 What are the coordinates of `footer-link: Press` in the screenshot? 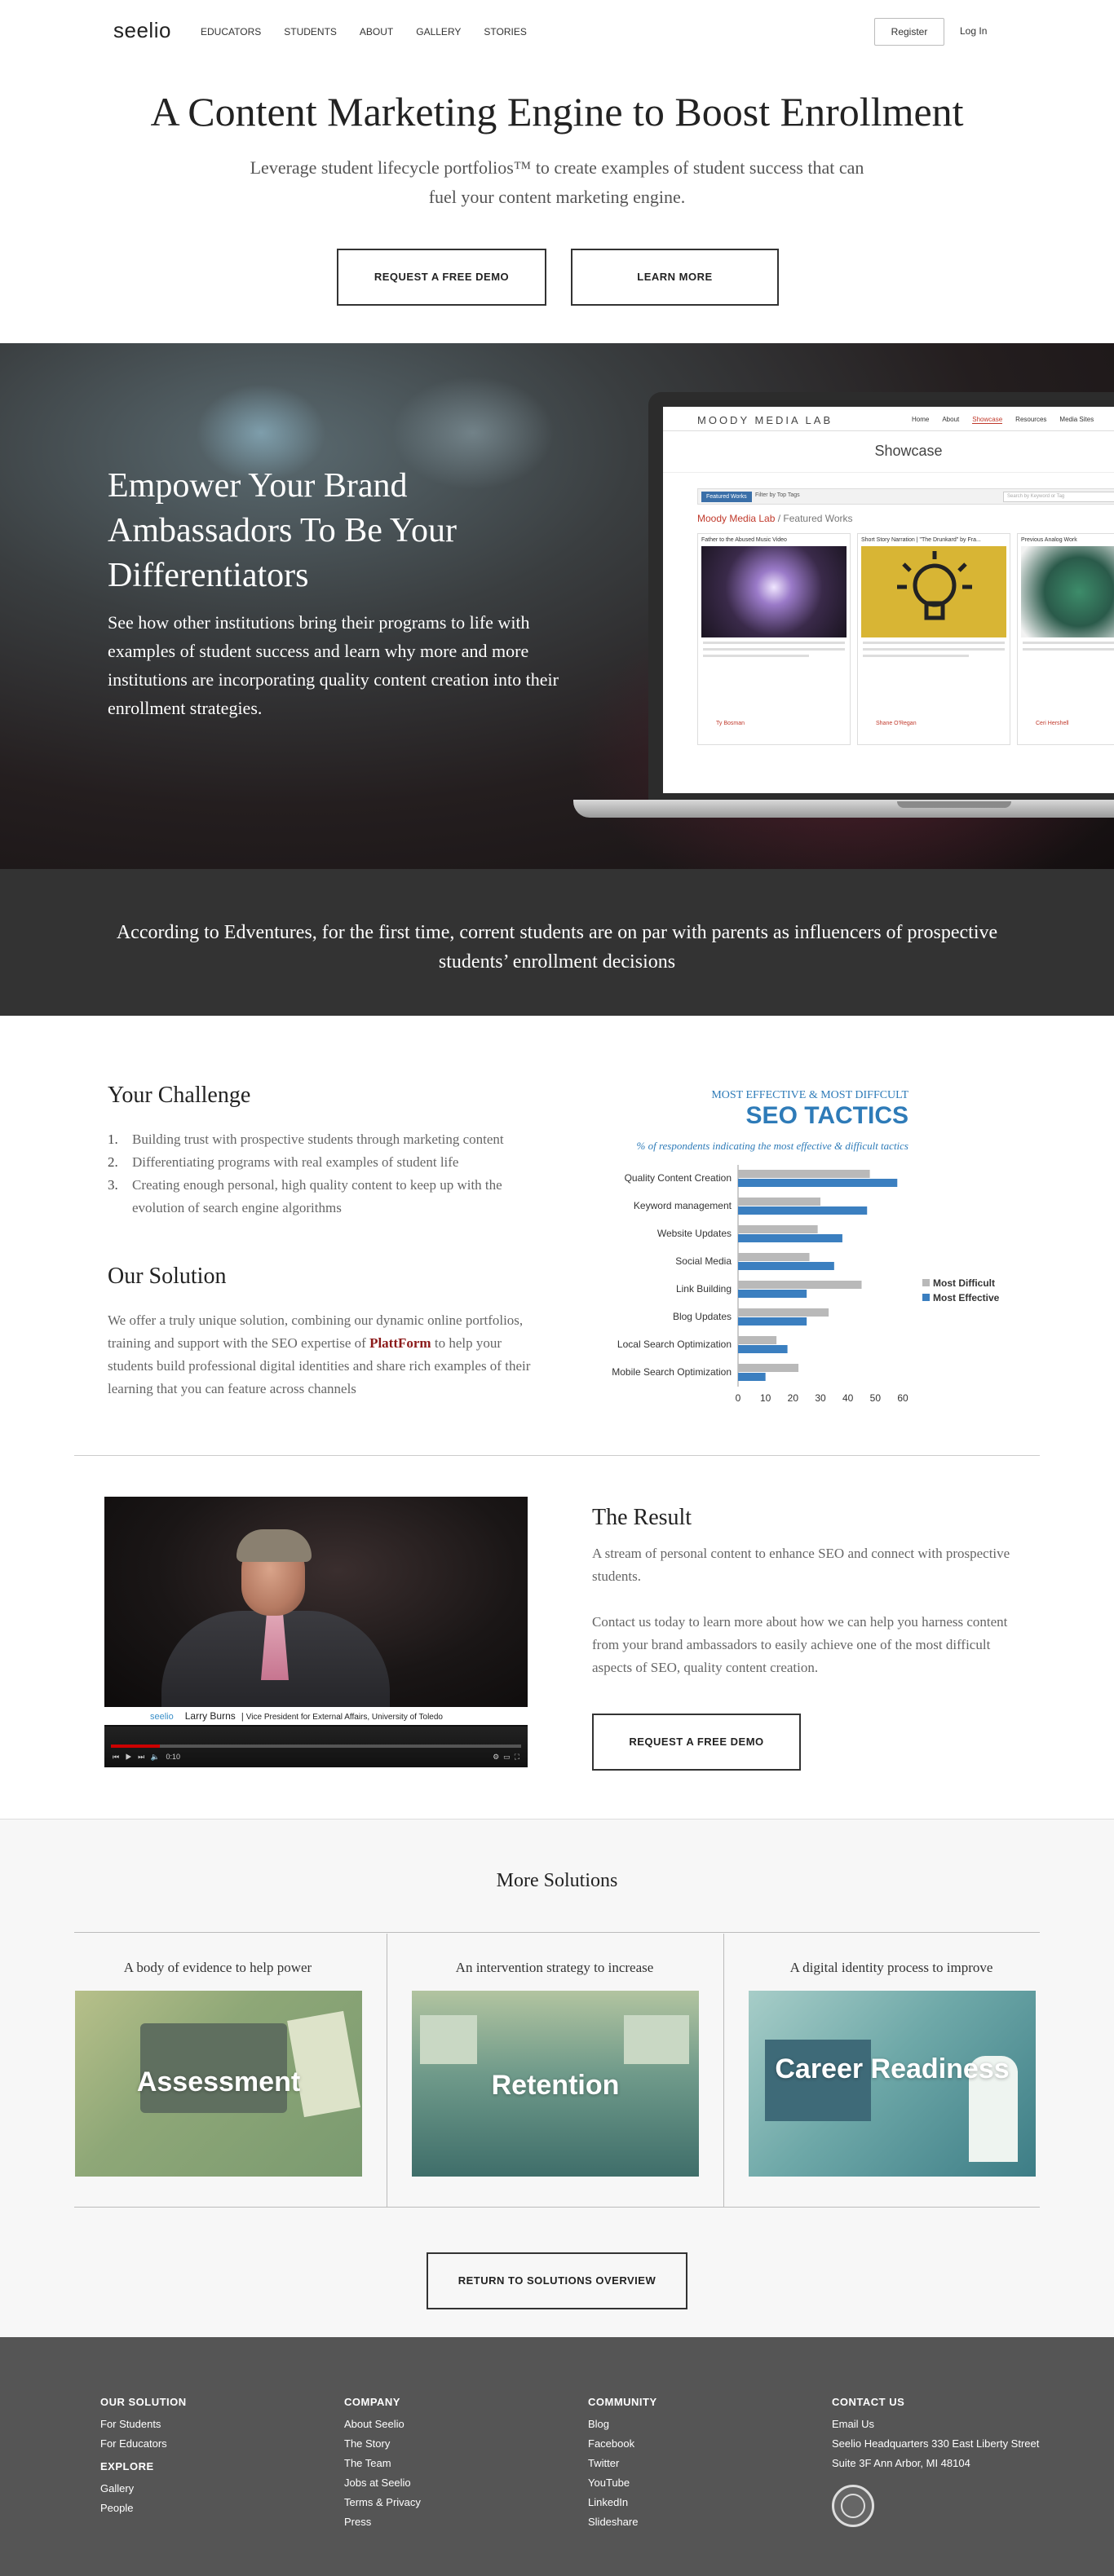 It's located at (446, 2522).